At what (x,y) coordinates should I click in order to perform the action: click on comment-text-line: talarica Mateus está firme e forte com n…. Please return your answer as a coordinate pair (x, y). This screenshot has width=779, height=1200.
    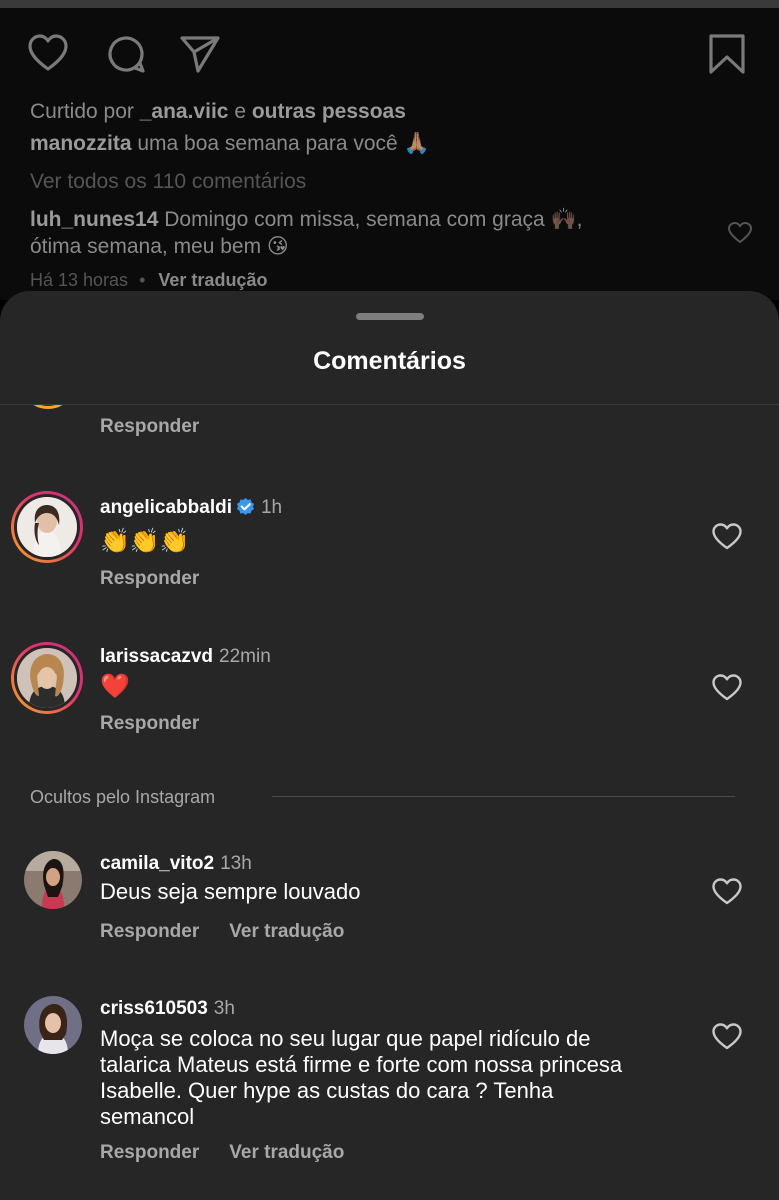
    Looking at the image, I should click on (361, 1064).